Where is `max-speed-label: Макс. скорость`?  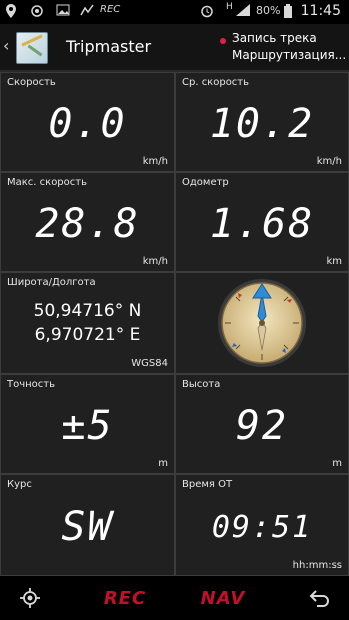
max-speed-label: Макс. скорость is located at coordinates (47, 182).